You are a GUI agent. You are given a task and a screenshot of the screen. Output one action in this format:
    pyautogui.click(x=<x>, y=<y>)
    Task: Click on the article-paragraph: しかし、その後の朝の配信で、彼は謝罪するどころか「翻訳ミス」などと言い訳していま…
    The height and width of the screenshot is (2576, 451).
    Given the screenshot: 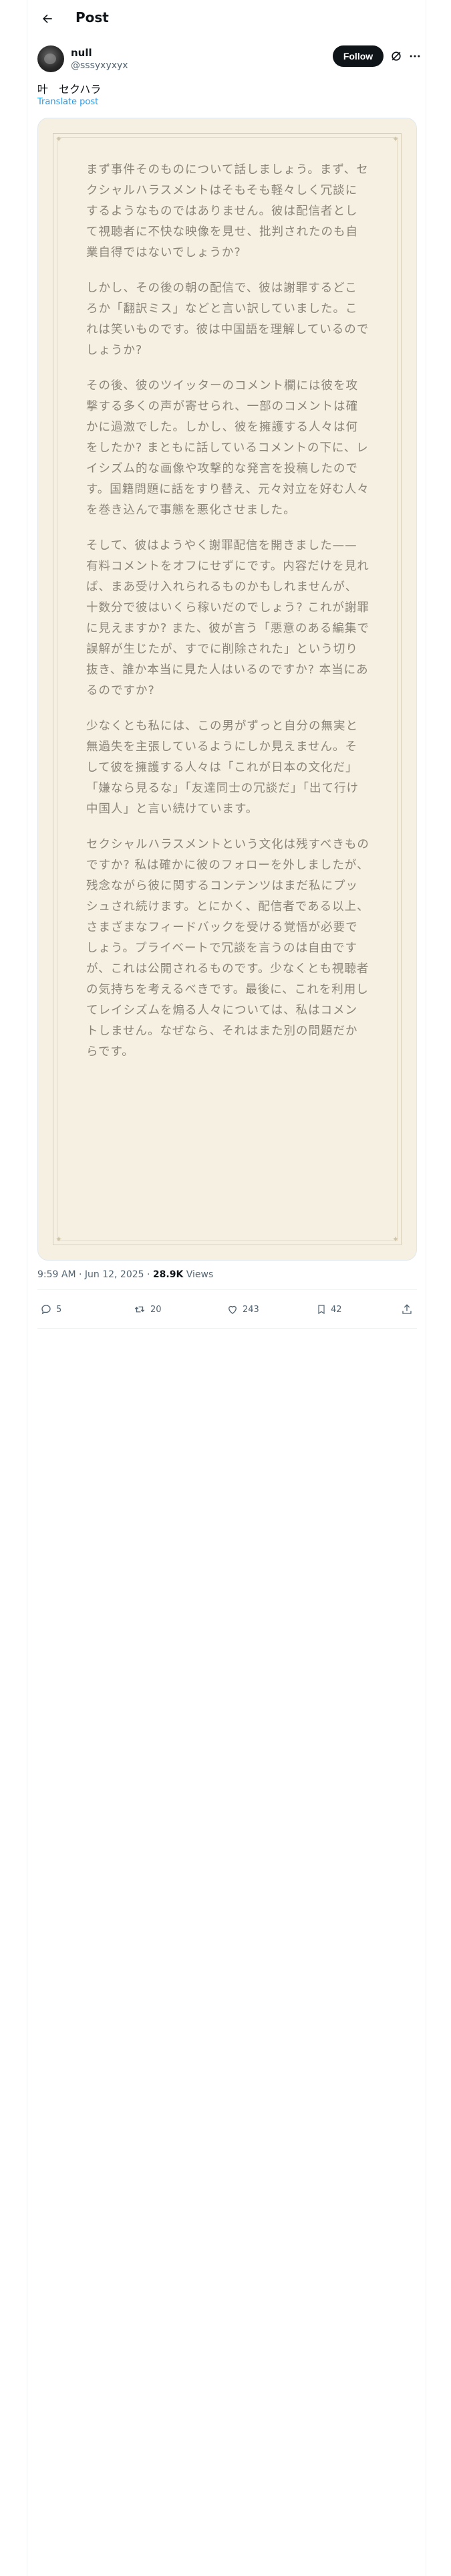 What is the action you would take?
    pyautogui.click(x=227, y=319)
    